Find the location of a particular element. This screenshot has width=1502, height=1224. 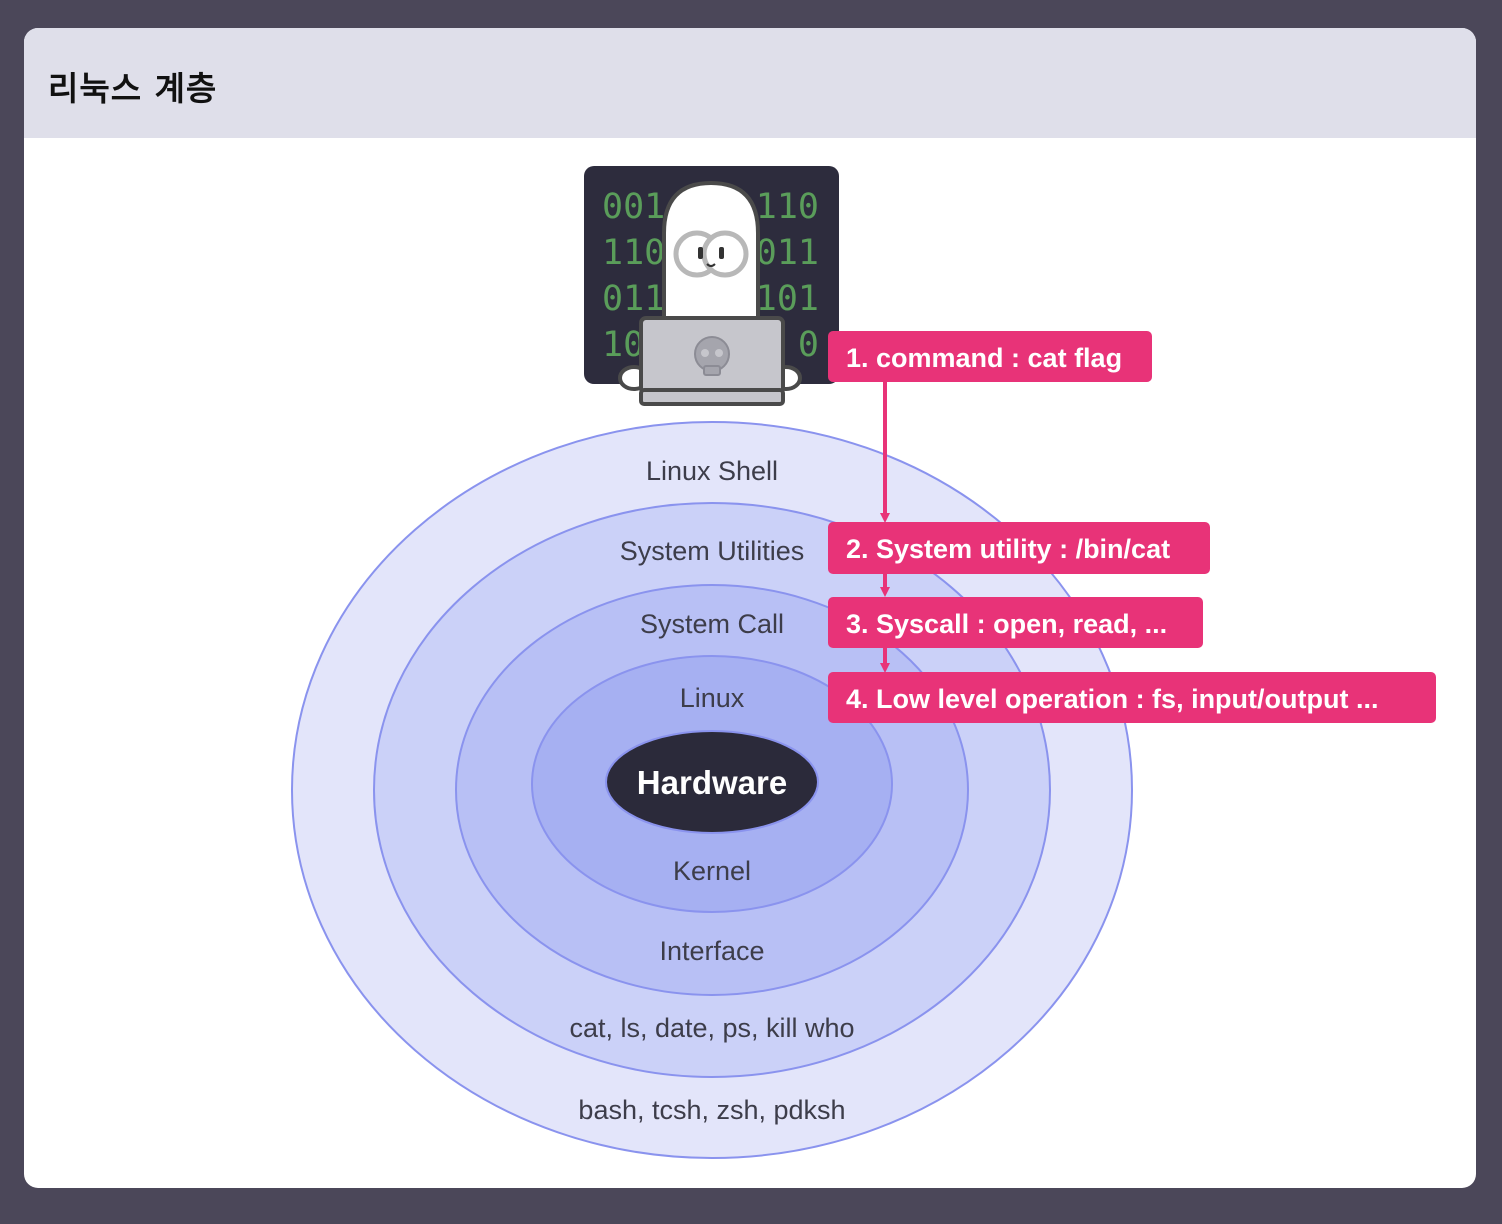

binary-right-1: 110 is located at coordinates (787, 207).